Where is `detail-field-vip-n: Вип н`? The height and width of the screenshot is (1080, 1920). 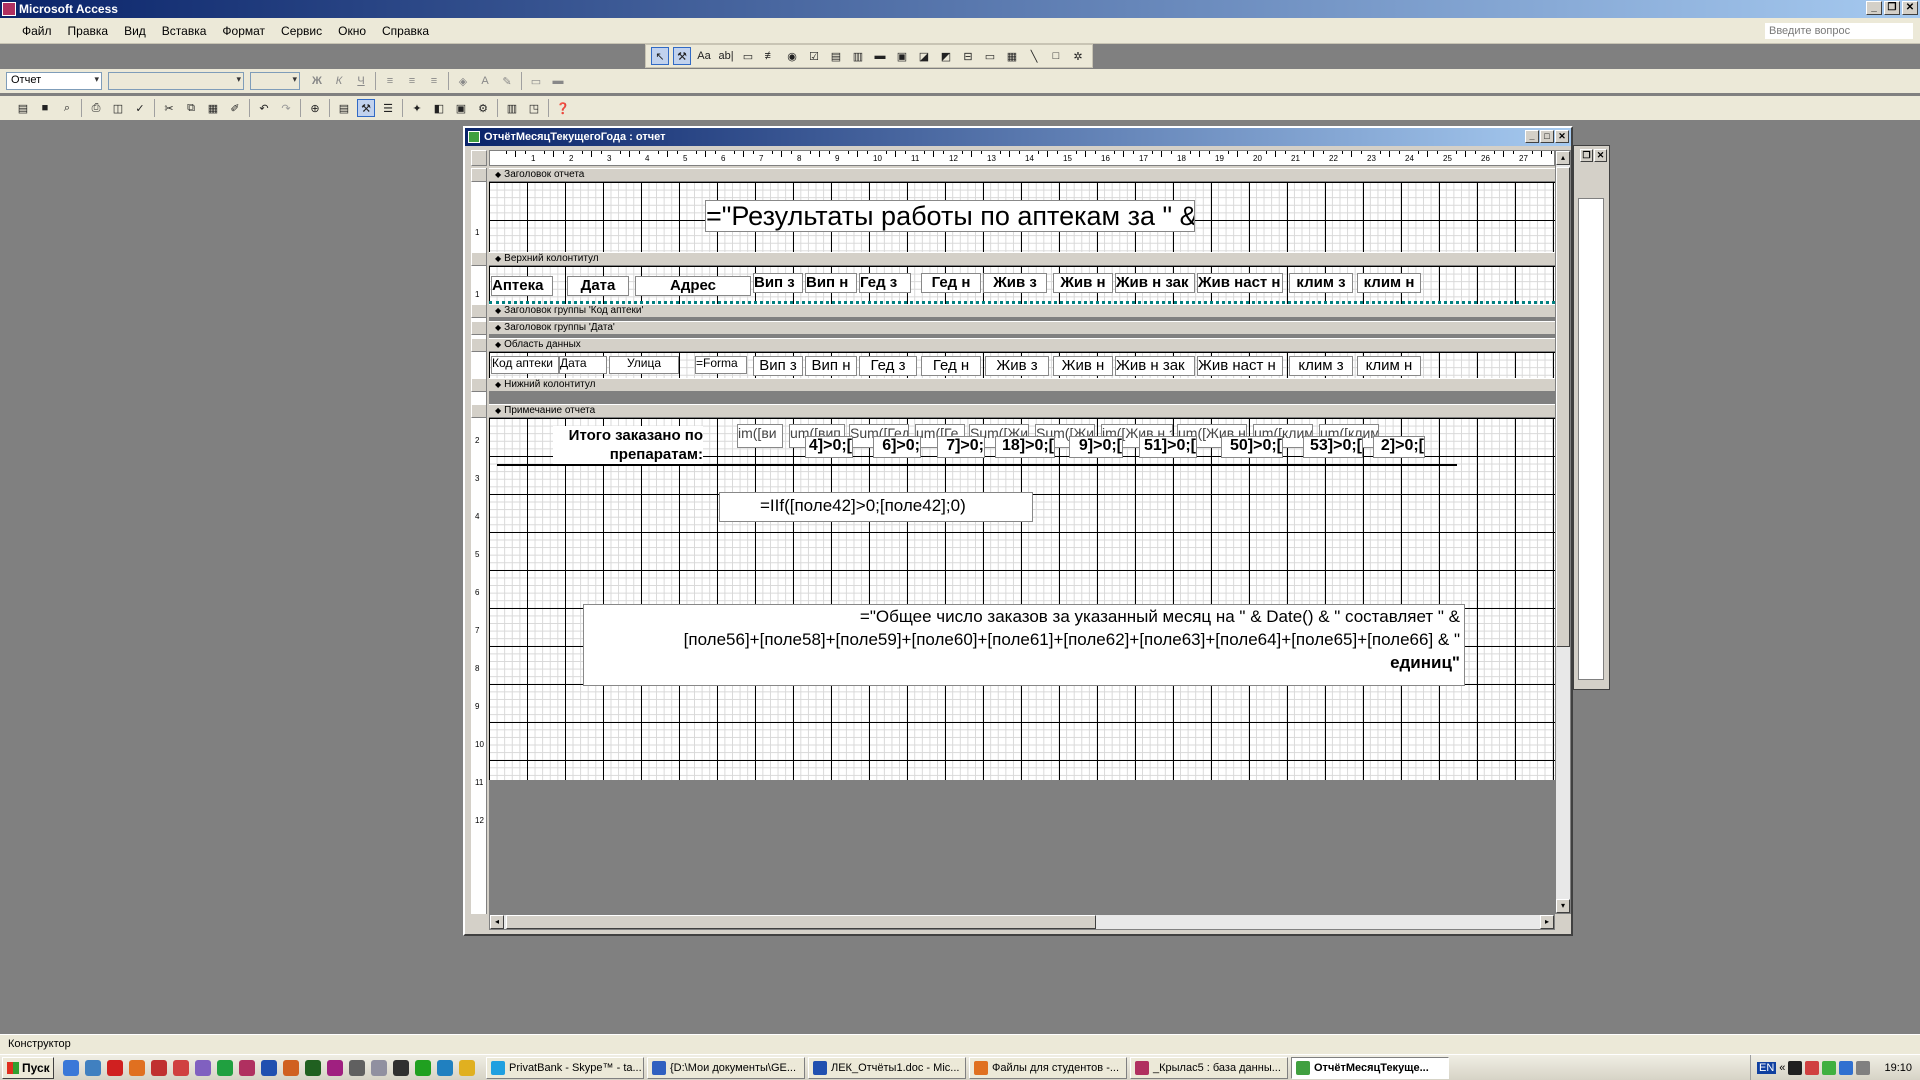
detail-field-vip-n: Вип н is located at coordinates (831, 366).